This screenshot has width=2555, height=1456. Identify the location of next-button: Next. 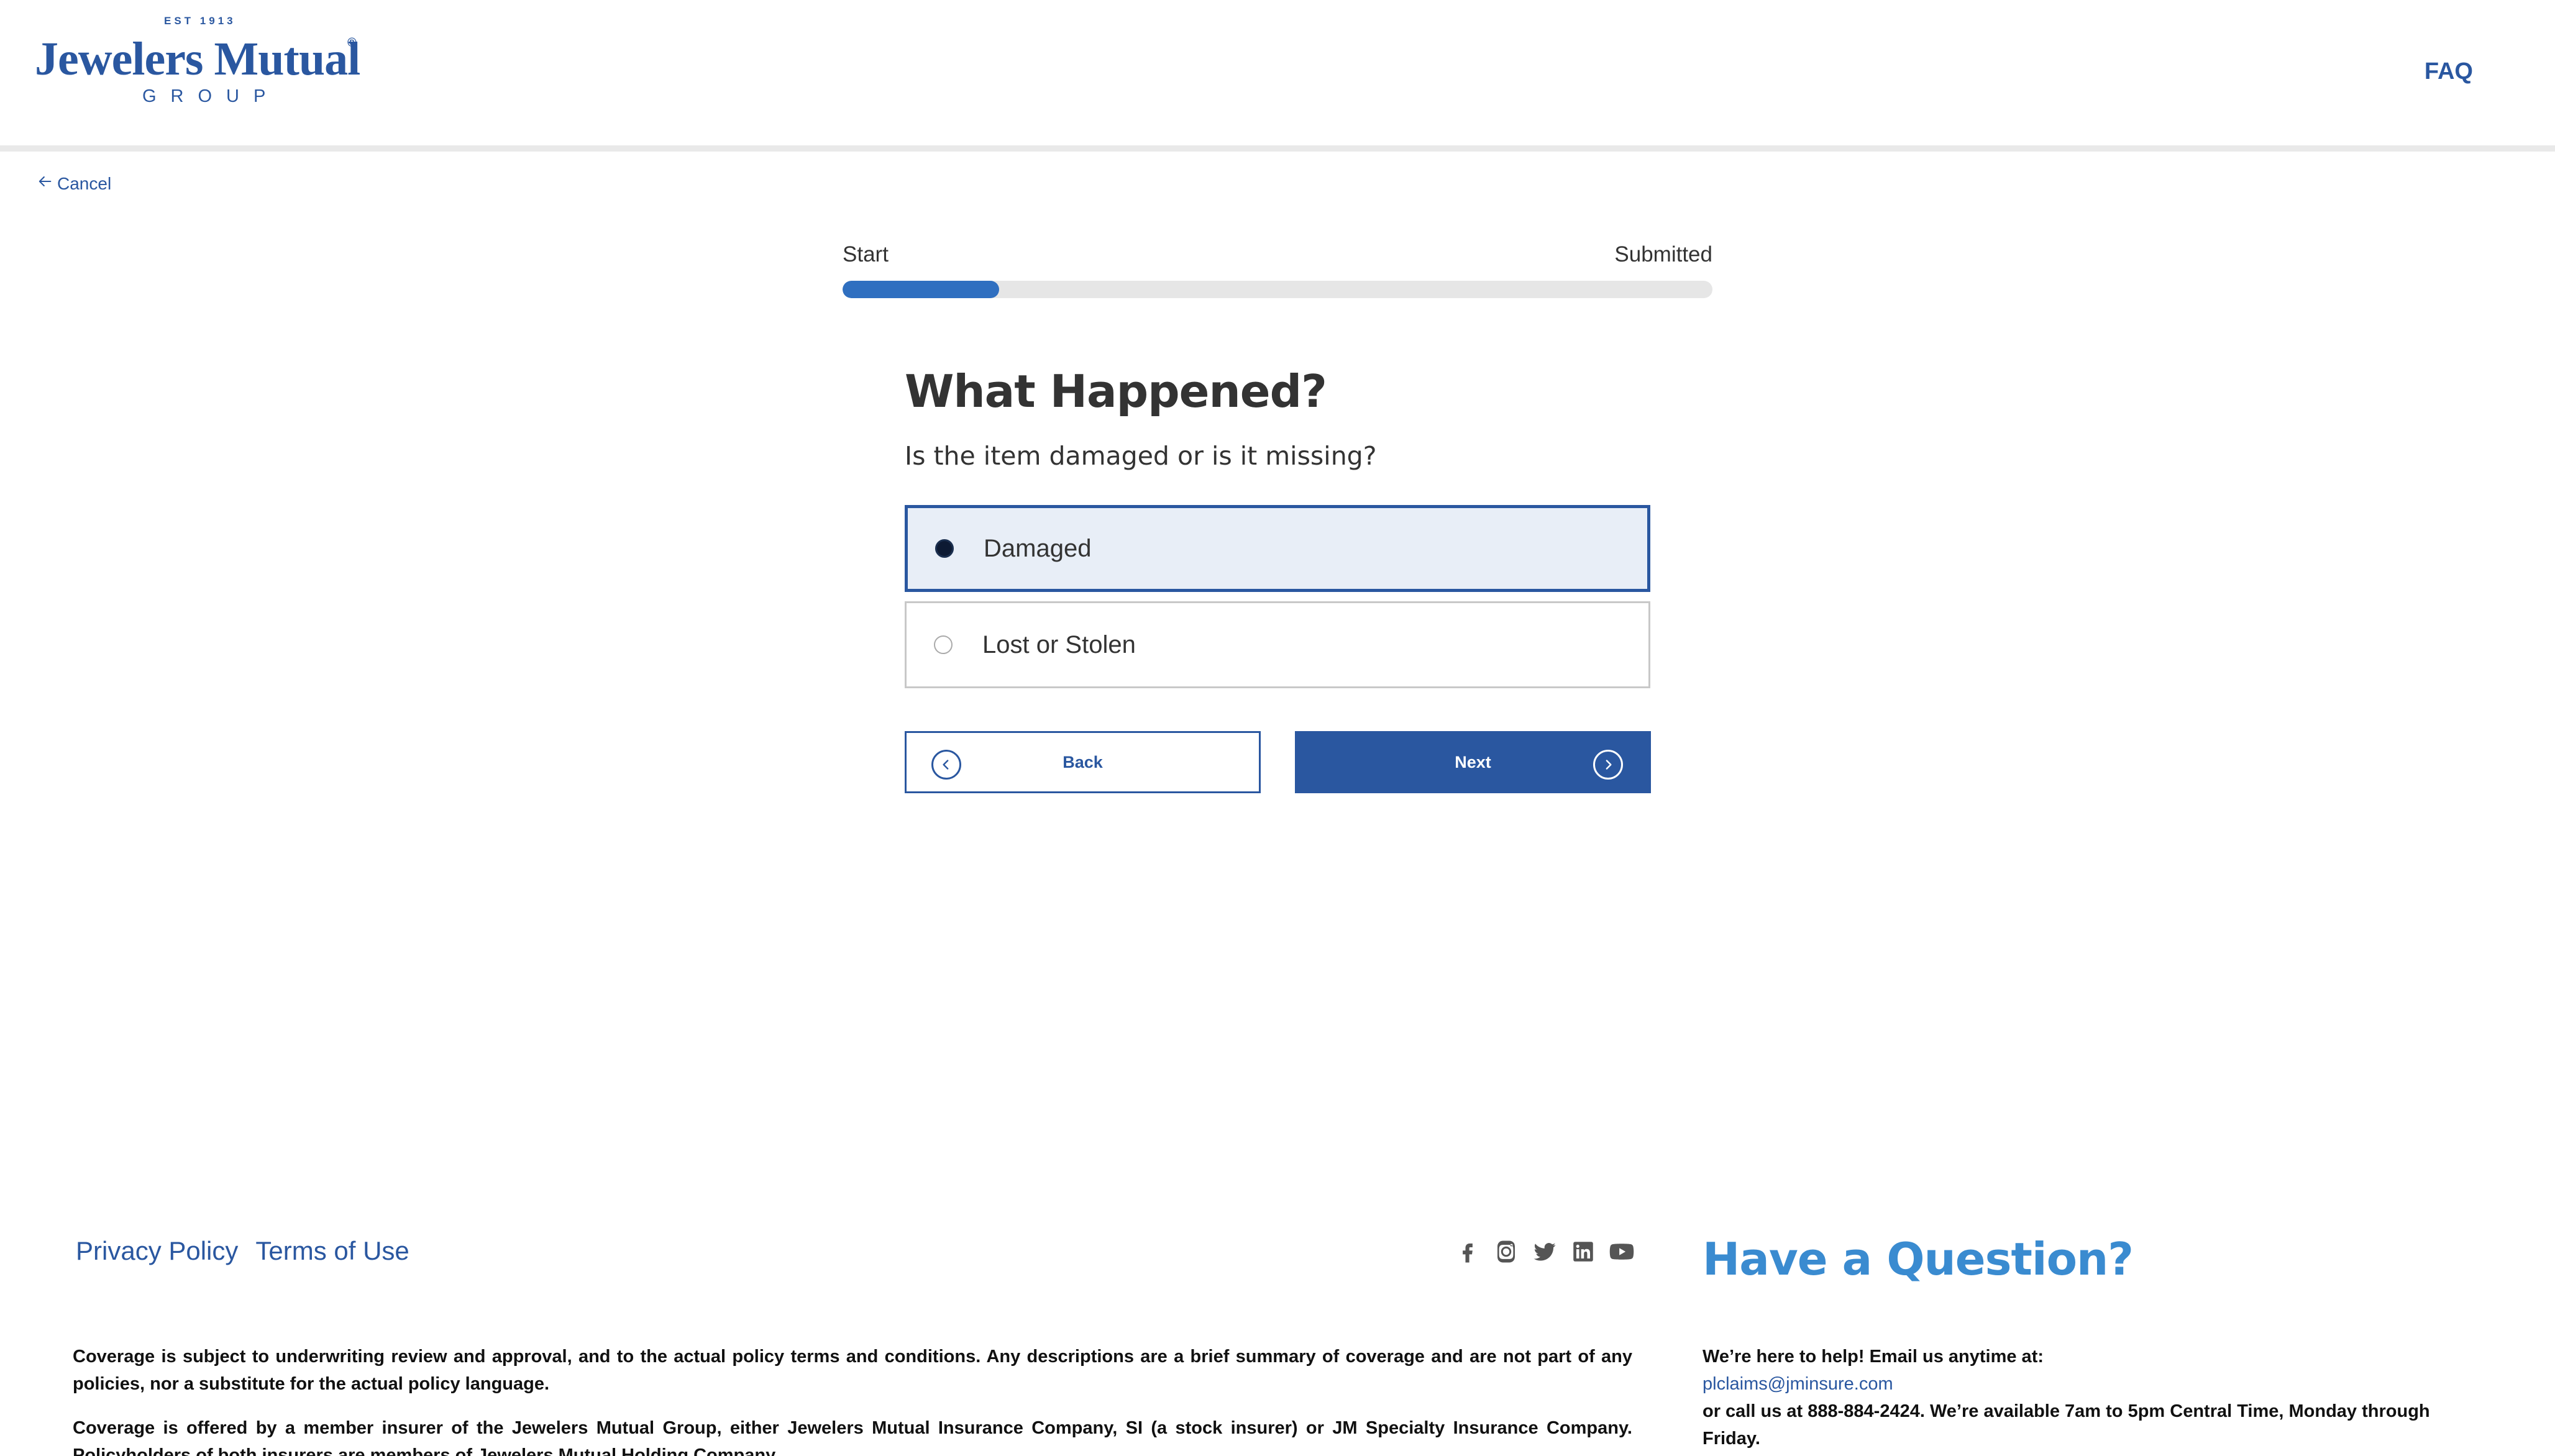
(1473, 762).